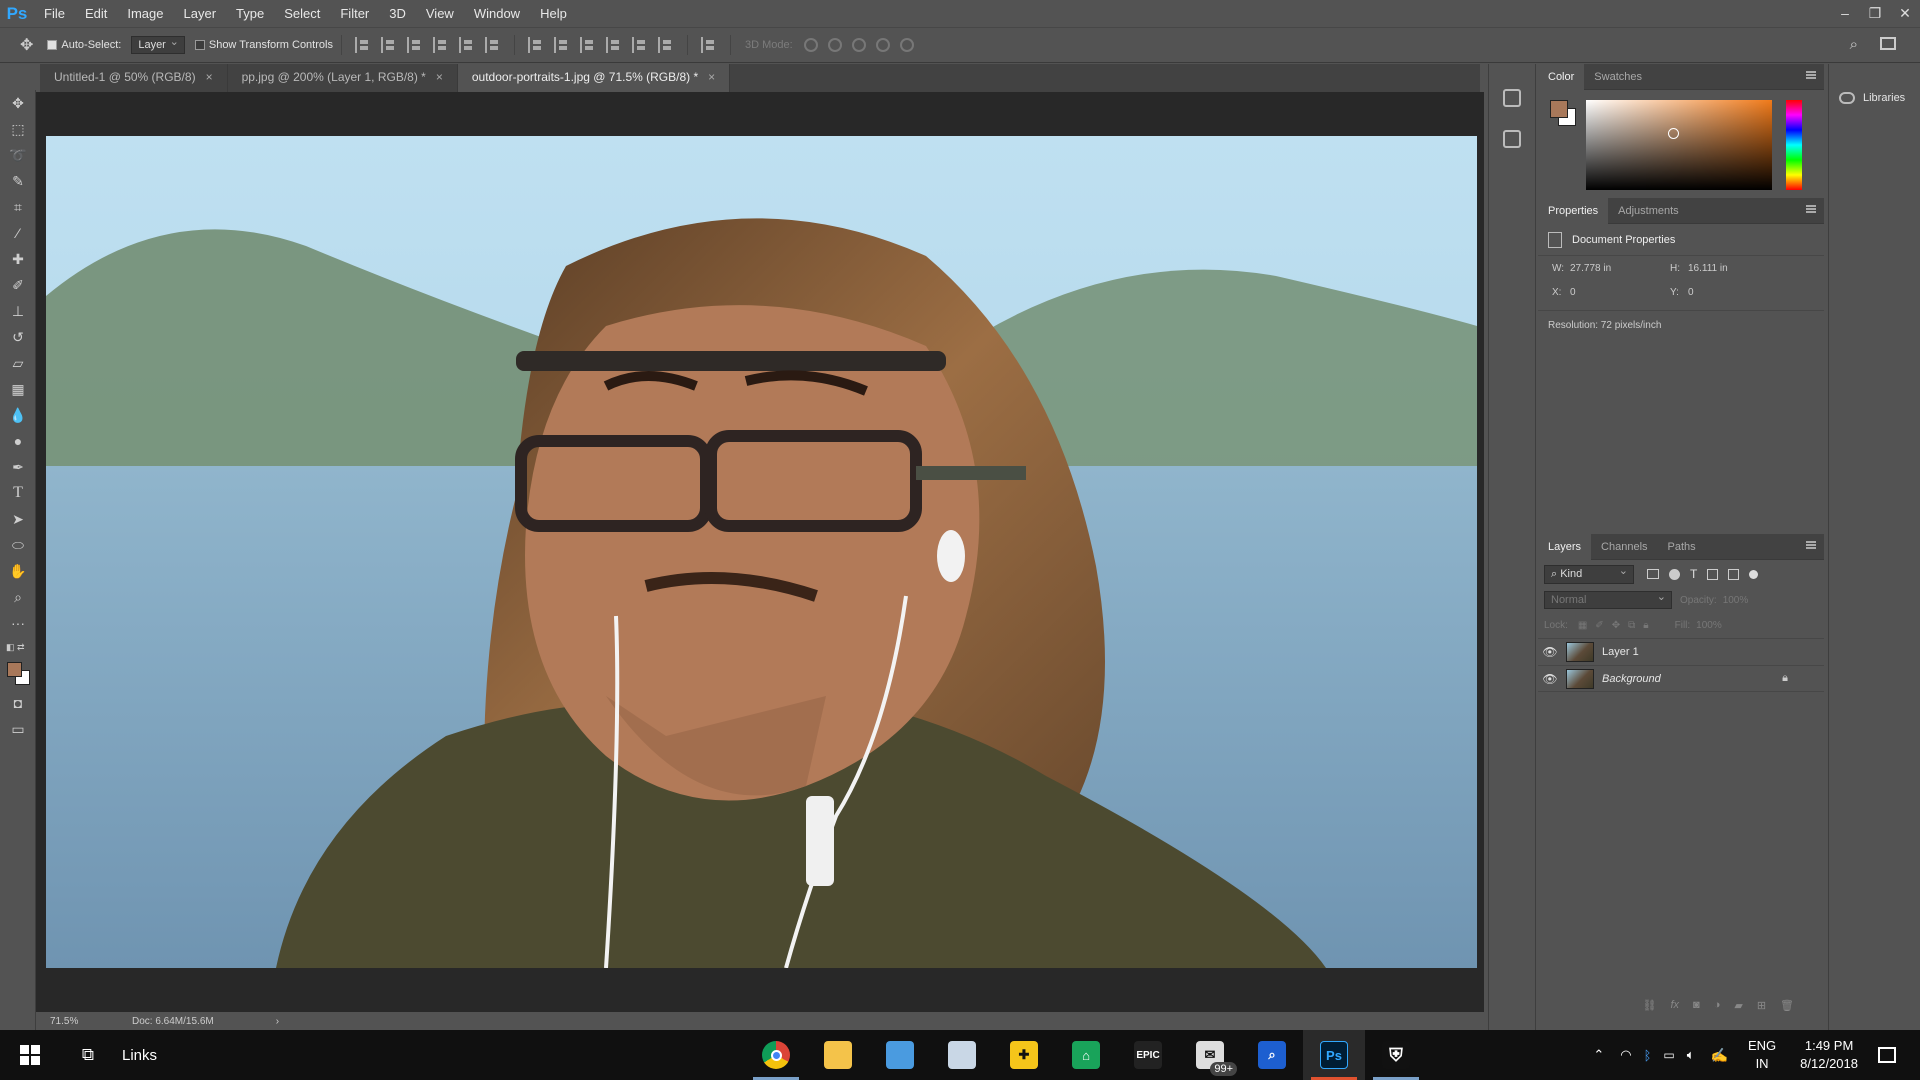 The image size is (1920, 1080). What do you see at coordinates (1608, 599) in the screenshot?
I see `blend-mode-dropdown: Normal` at bounding box center [1608, 599].